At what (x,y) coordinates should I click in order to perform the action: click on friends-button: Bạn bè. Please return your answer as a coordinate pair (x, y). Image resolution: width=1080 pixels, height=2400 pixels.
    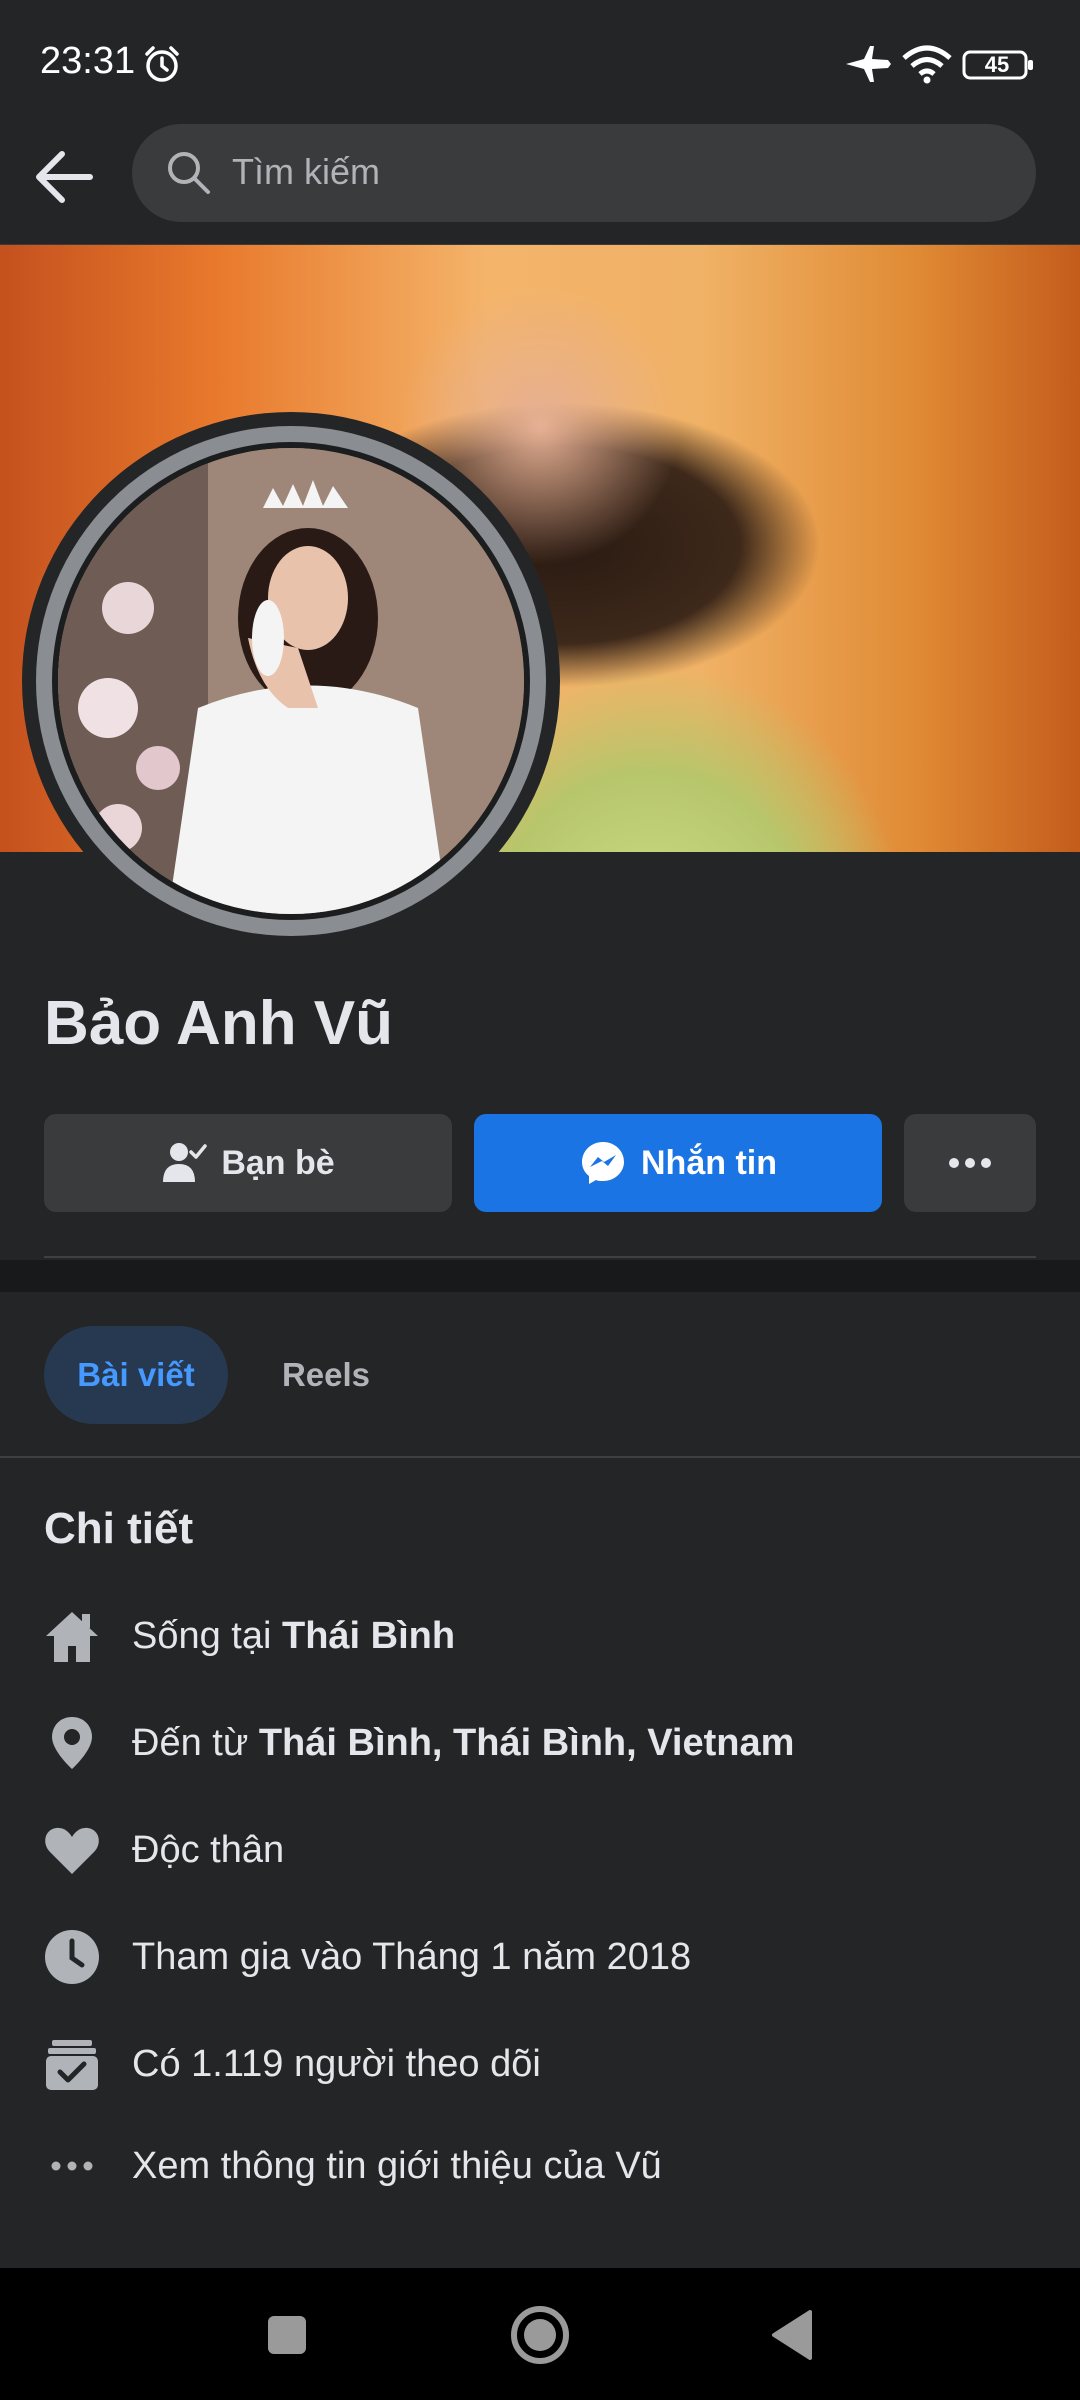
    Looking at the image, I should click on (248, 1163).